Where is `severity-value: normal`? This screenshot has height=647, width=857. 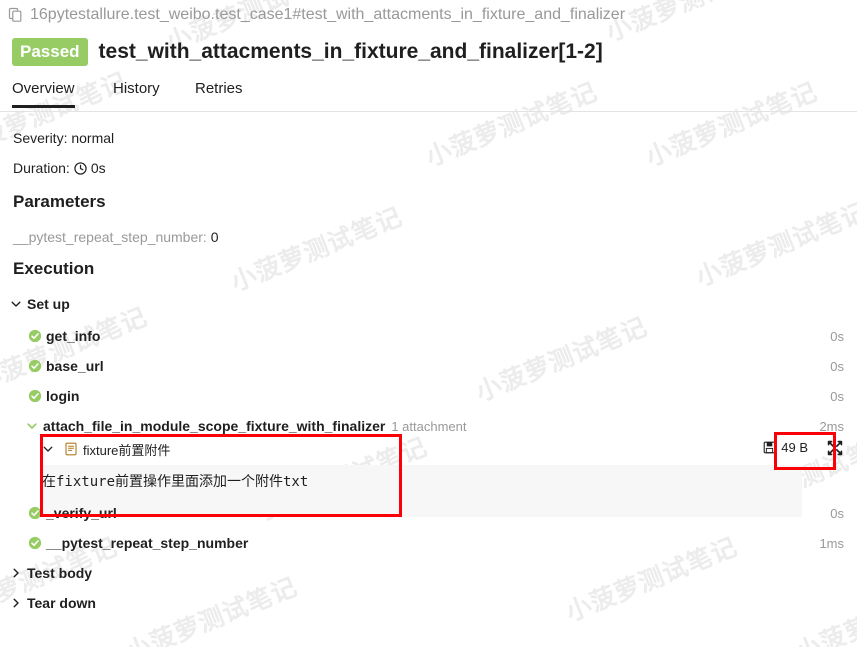
severity-value: normal is located at coordinates (93, 138).